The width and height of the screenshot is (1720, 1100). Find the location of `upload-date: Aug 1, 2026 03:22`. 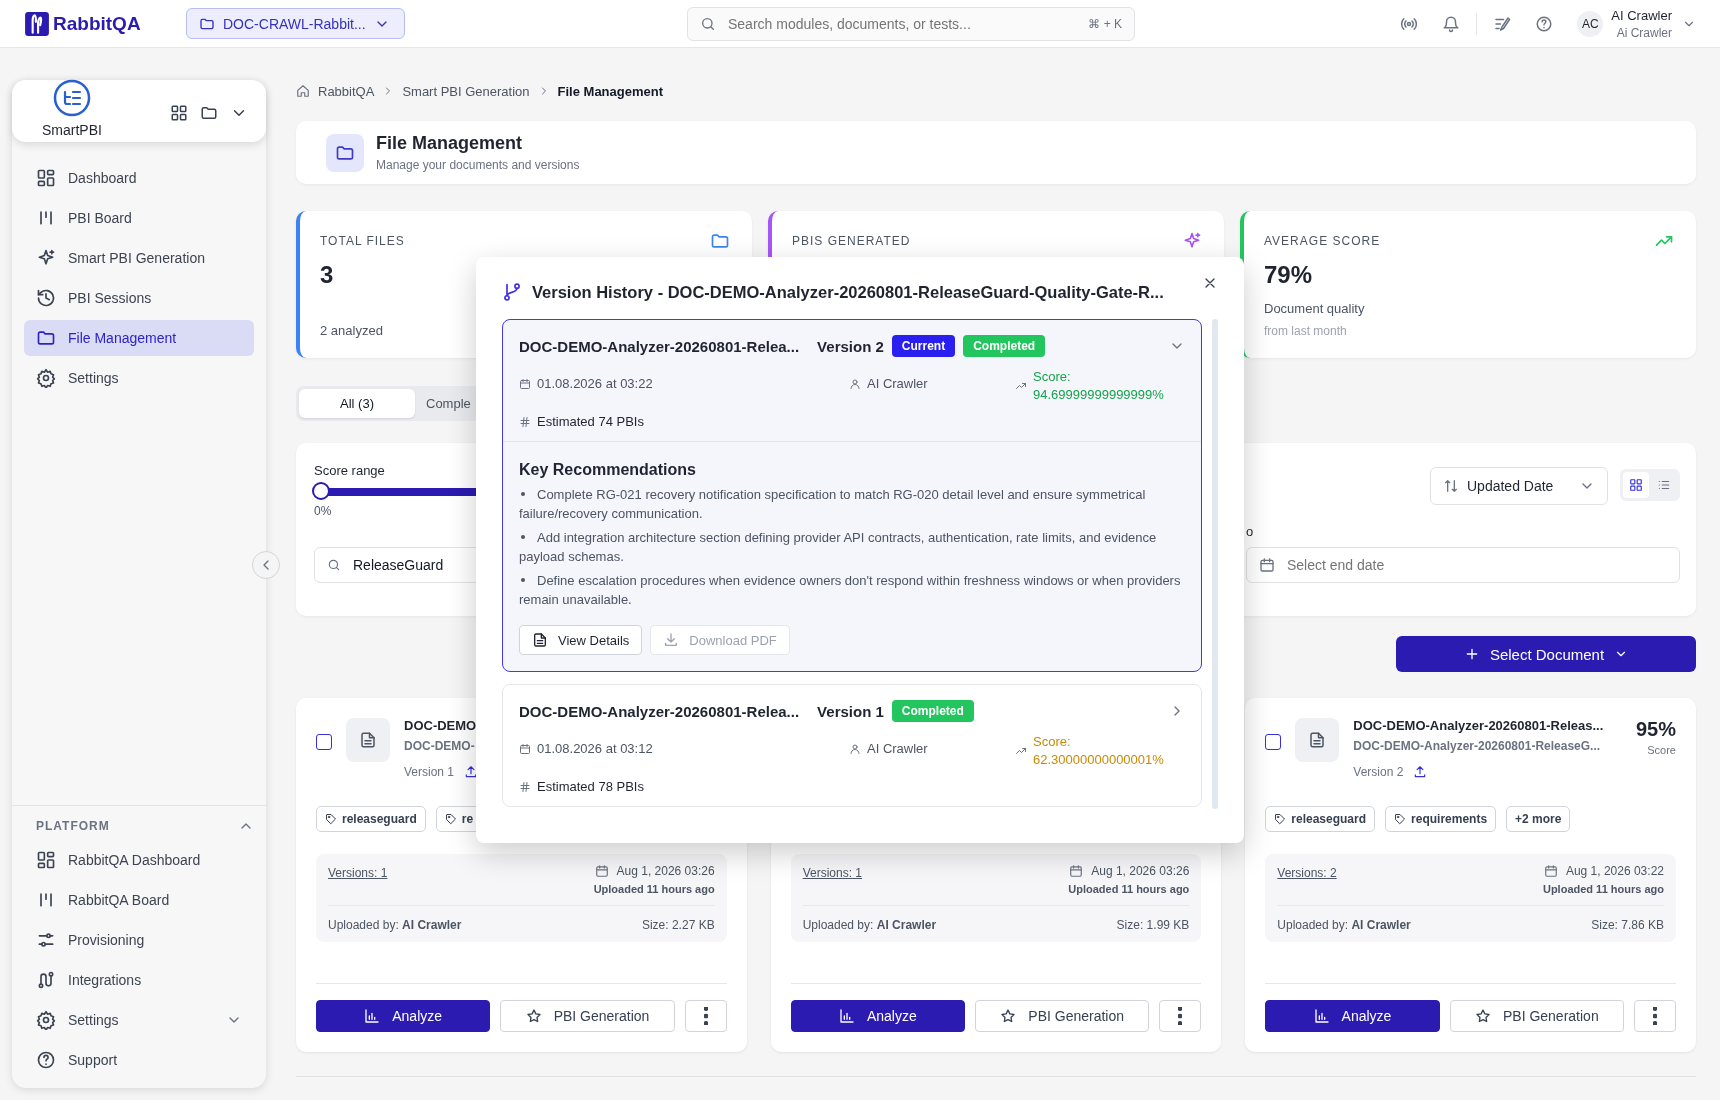

upload-date: Aug 1, 2026 03:22 is located at coordinates (1614, 871).